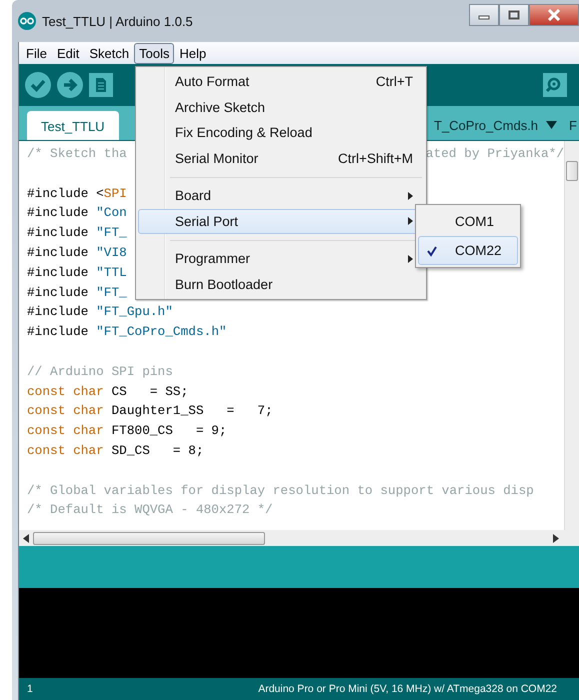 The image size is (579, 700). Describe the element at coordinates (161, 332) in the screenshot. I see `code-text: "FT_CoPro_Cmds.h"` at that location.